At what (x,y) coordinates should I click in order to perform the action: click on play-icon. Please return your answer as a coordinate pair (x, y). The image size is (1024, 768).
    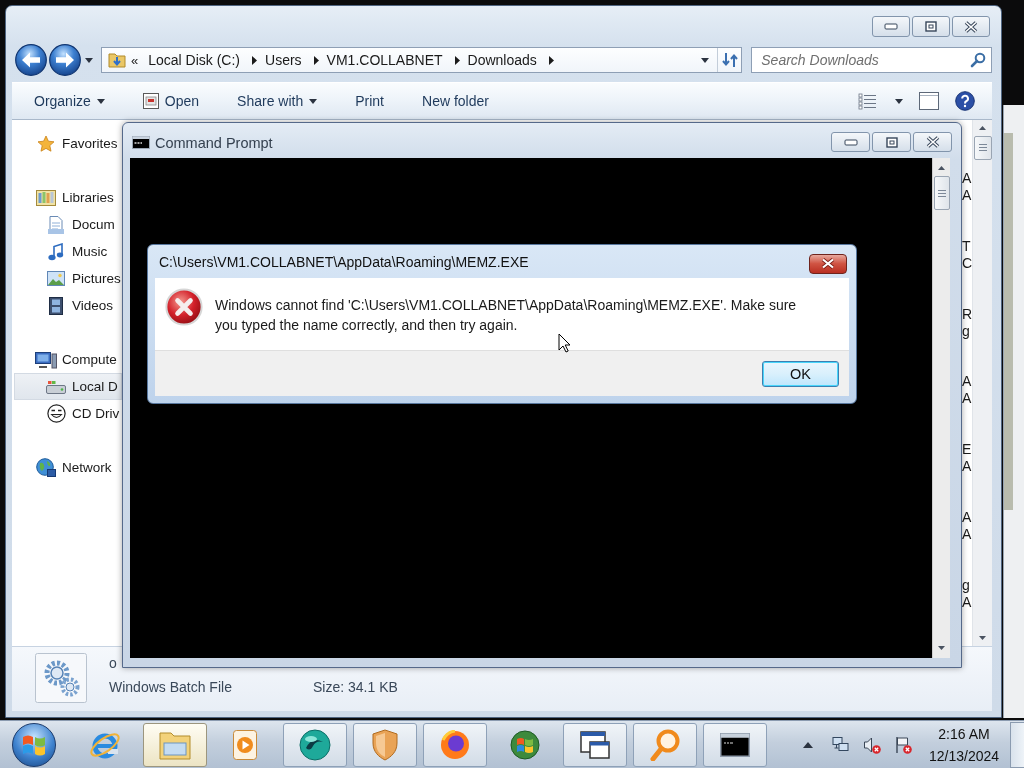
    Looking at the image, I should click on (245, 744).